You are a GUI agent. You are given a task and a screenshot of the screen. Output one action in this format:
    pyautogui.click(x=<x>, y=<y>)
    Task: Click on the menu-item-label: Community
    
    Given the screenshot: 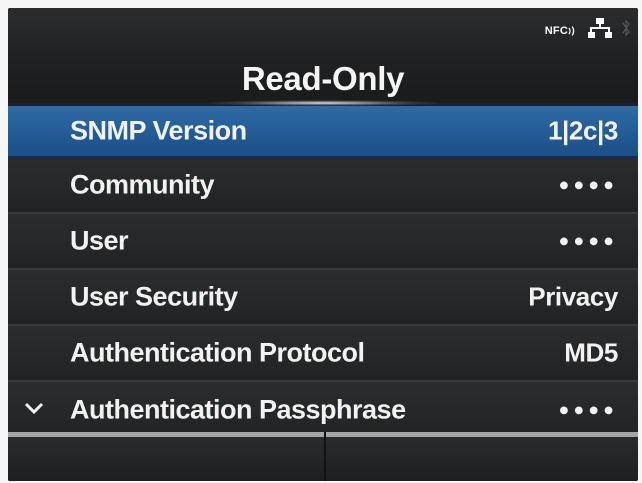 What is the action you would take?
    pyautogui.click(x=142, y=184)
    